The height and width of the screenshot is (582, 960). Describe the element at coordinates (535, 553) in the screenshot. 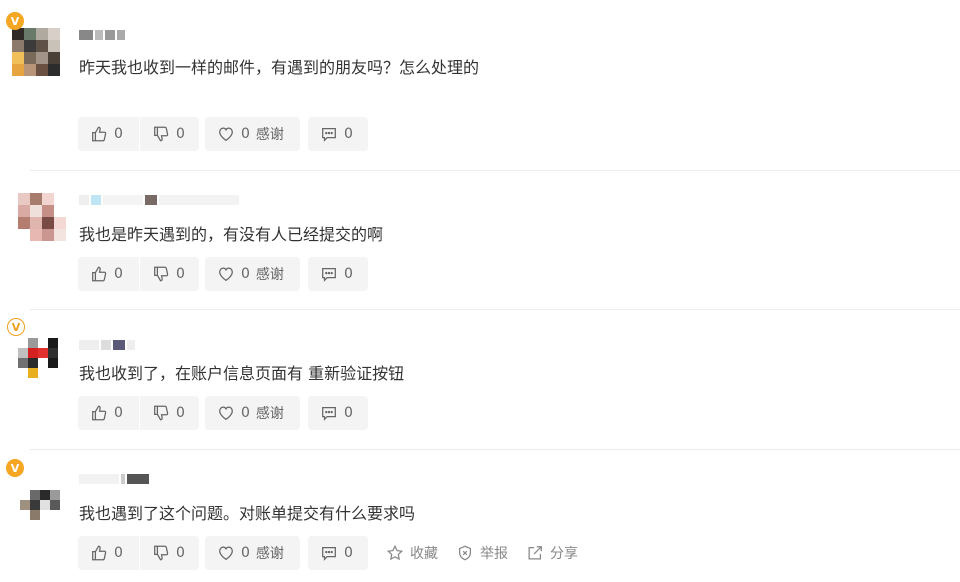

I see `share-icon` at that location.